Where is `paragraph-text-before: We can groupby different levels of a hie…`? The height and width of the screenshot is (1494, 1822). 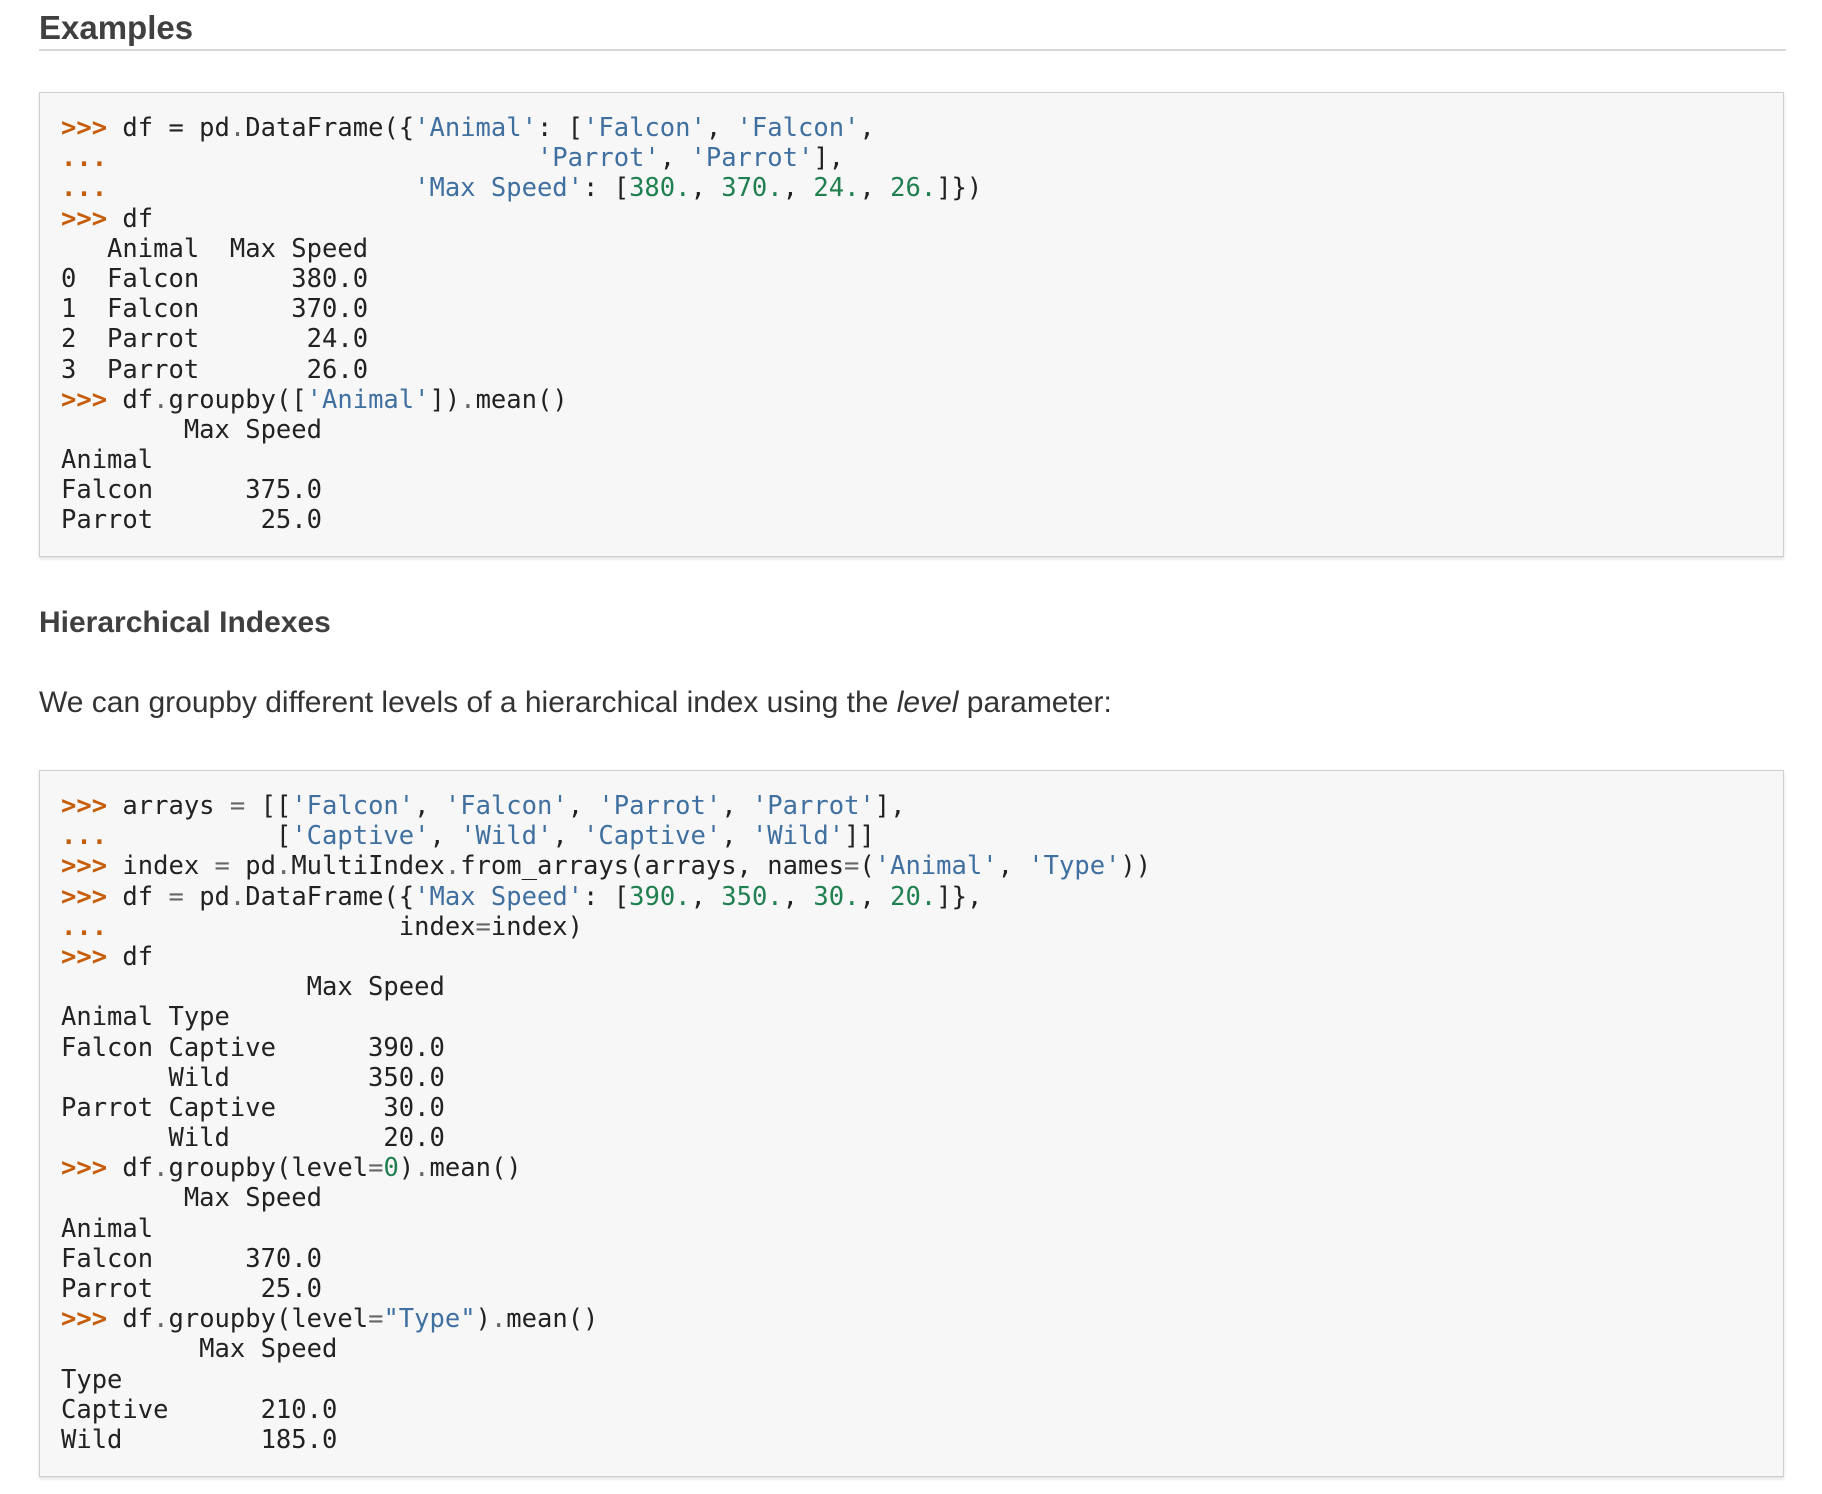 paragraph-text-before: We can groupby different levels of a hie… is located at coordinates (468, 702).